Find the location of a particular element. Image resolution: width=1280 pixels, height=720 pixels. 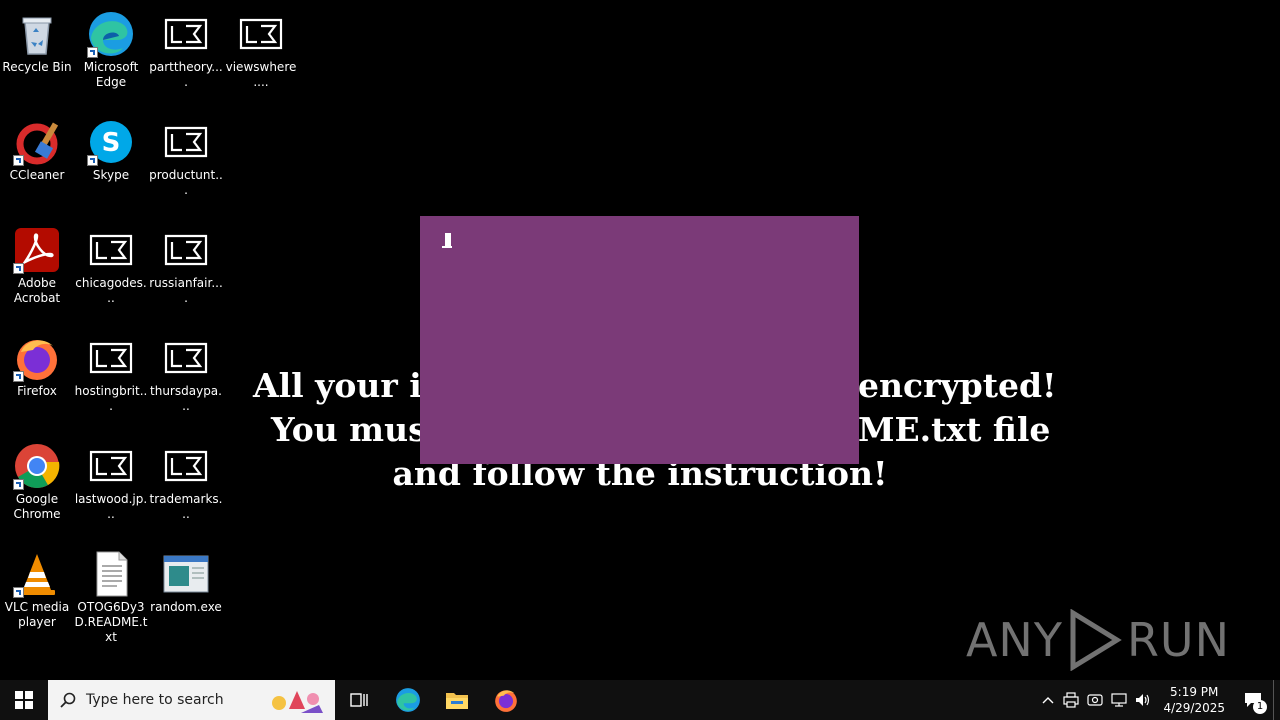

volume-tray-button is located at coordinates (1143, 700).